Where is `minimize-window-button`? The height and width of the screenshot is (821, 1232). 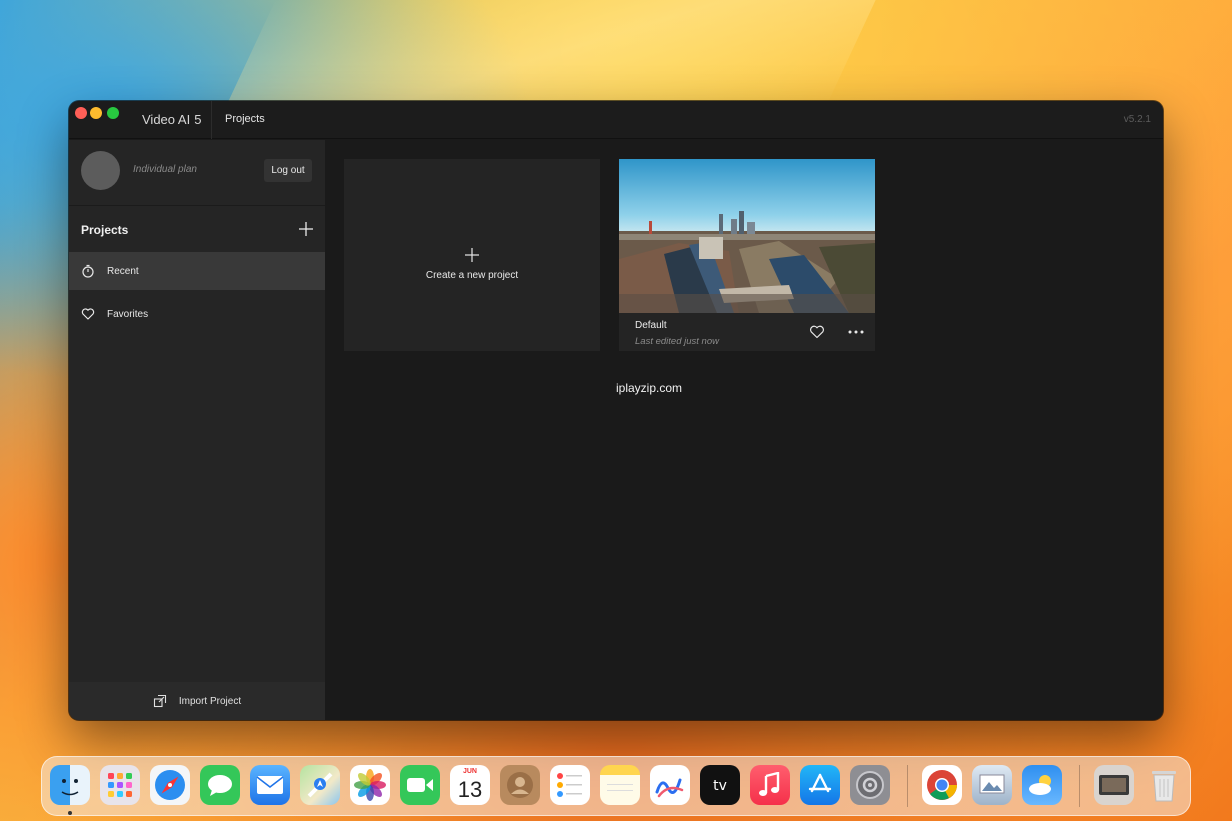
minimize-window-button is located at coordinates (96, 113).